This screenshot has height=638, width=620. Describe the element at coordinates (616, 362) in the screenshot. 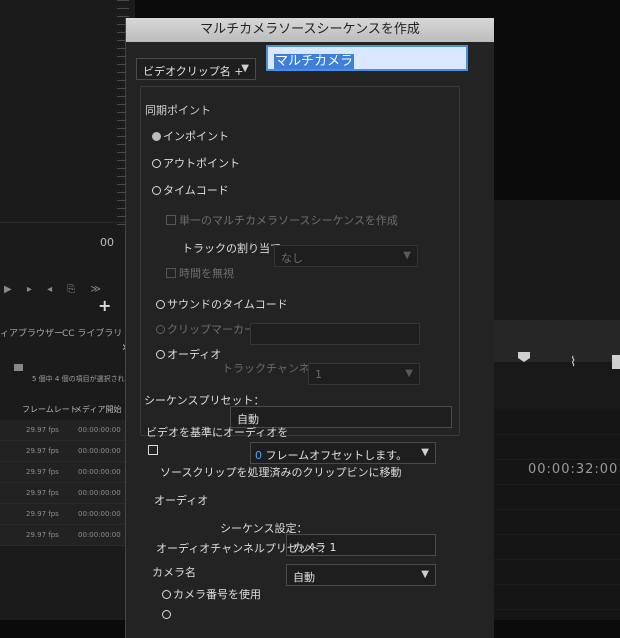

I see `linked-selection-icon` at that location.